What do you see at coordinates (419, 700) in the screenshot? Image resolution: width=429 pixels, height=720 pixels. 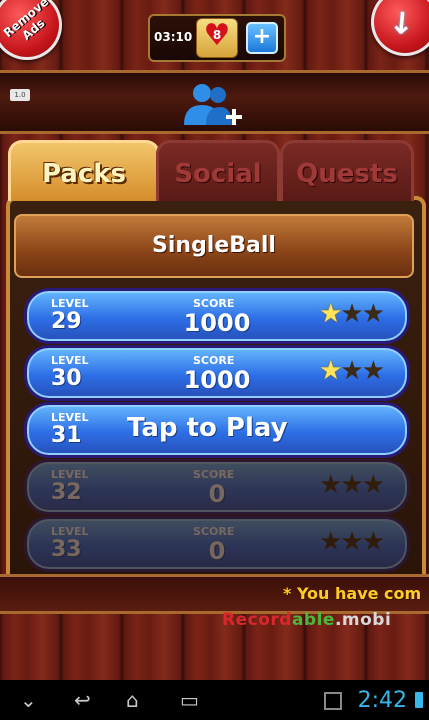 I see `battery-icon` at bounding box center [419, 700].